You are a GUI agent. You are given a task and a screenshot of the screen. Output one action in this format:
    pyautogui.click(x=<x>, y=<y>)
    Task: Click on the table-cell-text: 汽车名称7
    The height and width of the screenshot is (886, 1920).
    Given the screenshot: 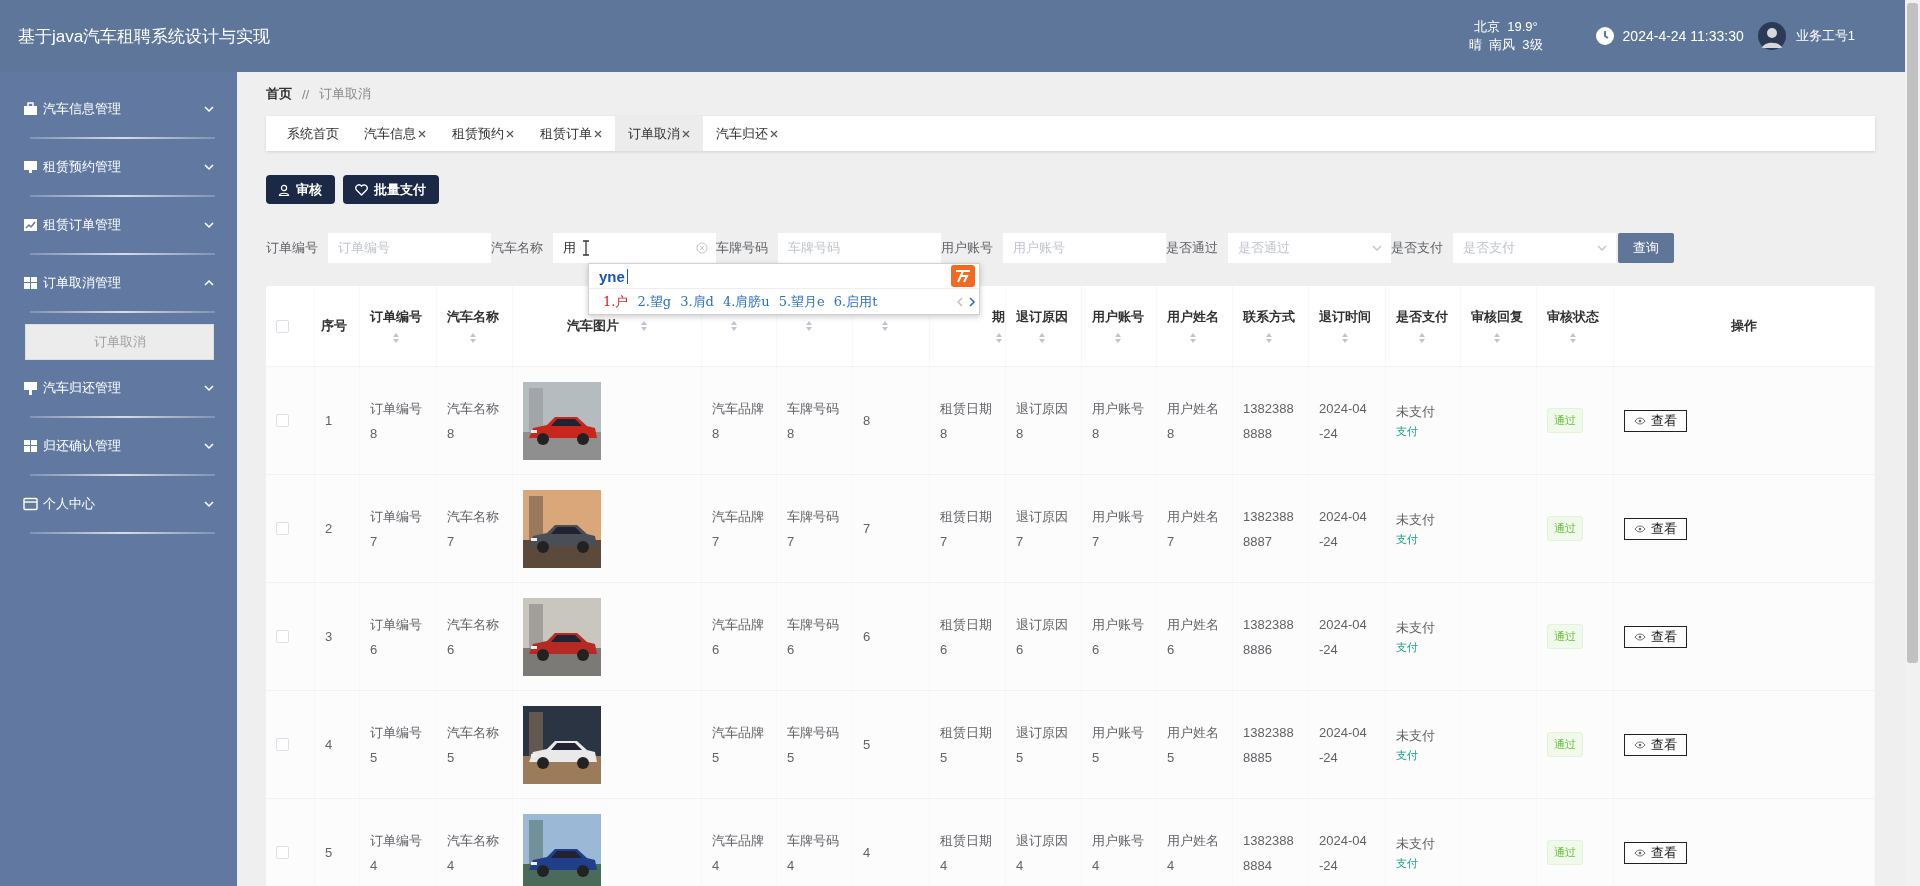 What is the action you would take?
    pyautogui.click(x=473, y=529)
    